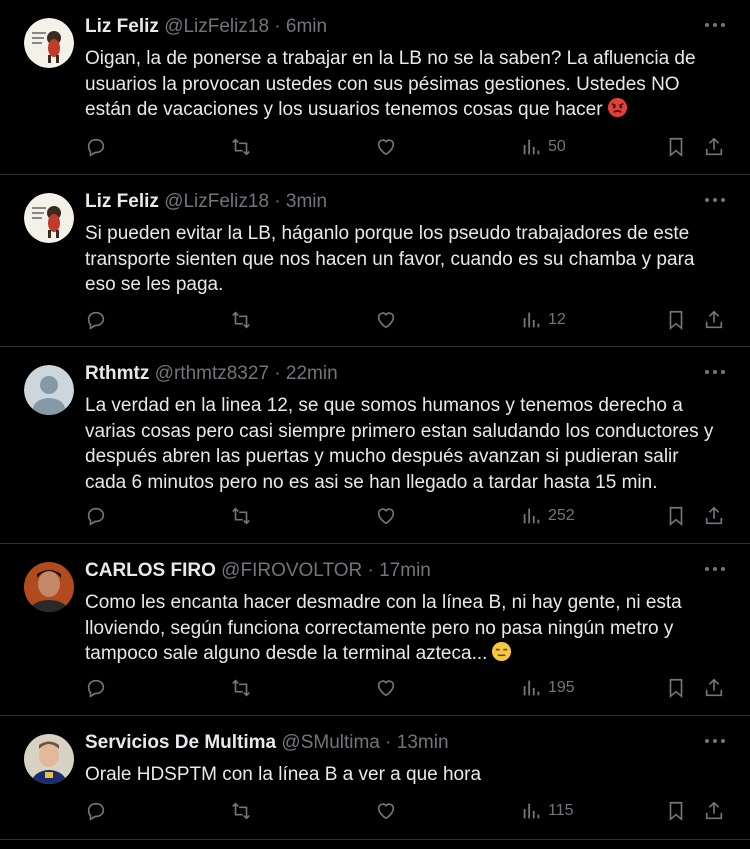 Image resolution: width=750 pixels, height=849 pixels. Describe the element at coordinates (423, 742) in the screenshot. I see `timestamp: 13min` at that location.